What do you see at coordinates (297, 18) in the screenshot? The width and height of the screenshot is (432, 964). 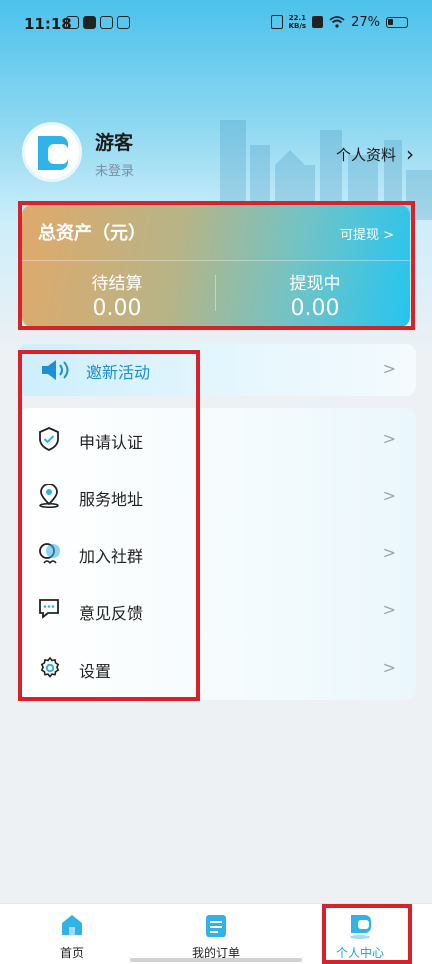 I see `network-speed-value: 22.1` at bounding box center [297, 18].